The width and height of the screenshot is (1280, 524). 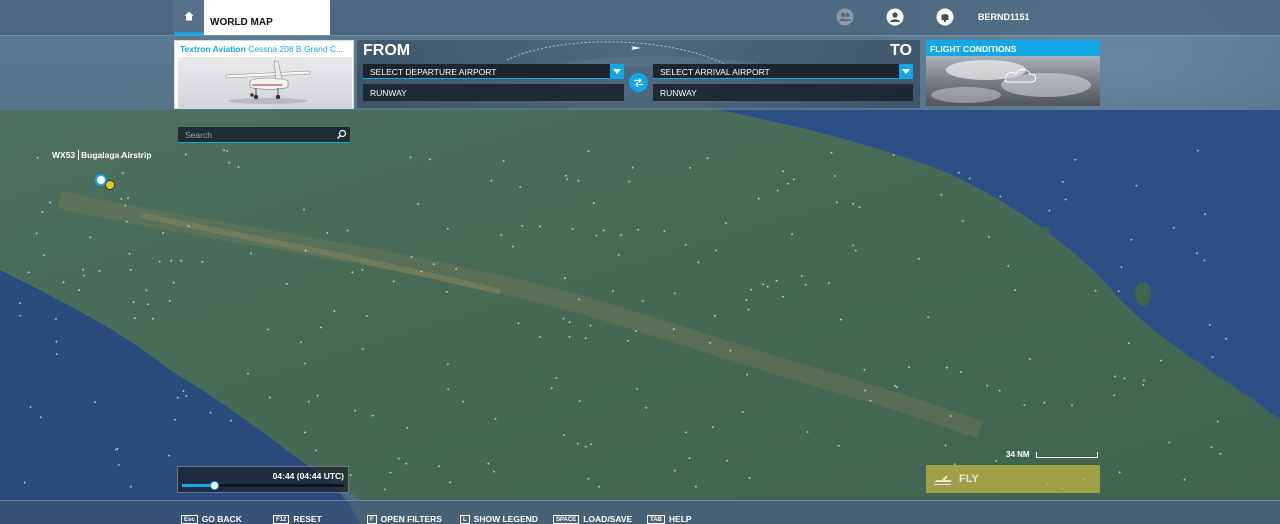 I want to click on hotkey-load-save: SPACE LOAD/SAVE, so click(x=592, y=519).